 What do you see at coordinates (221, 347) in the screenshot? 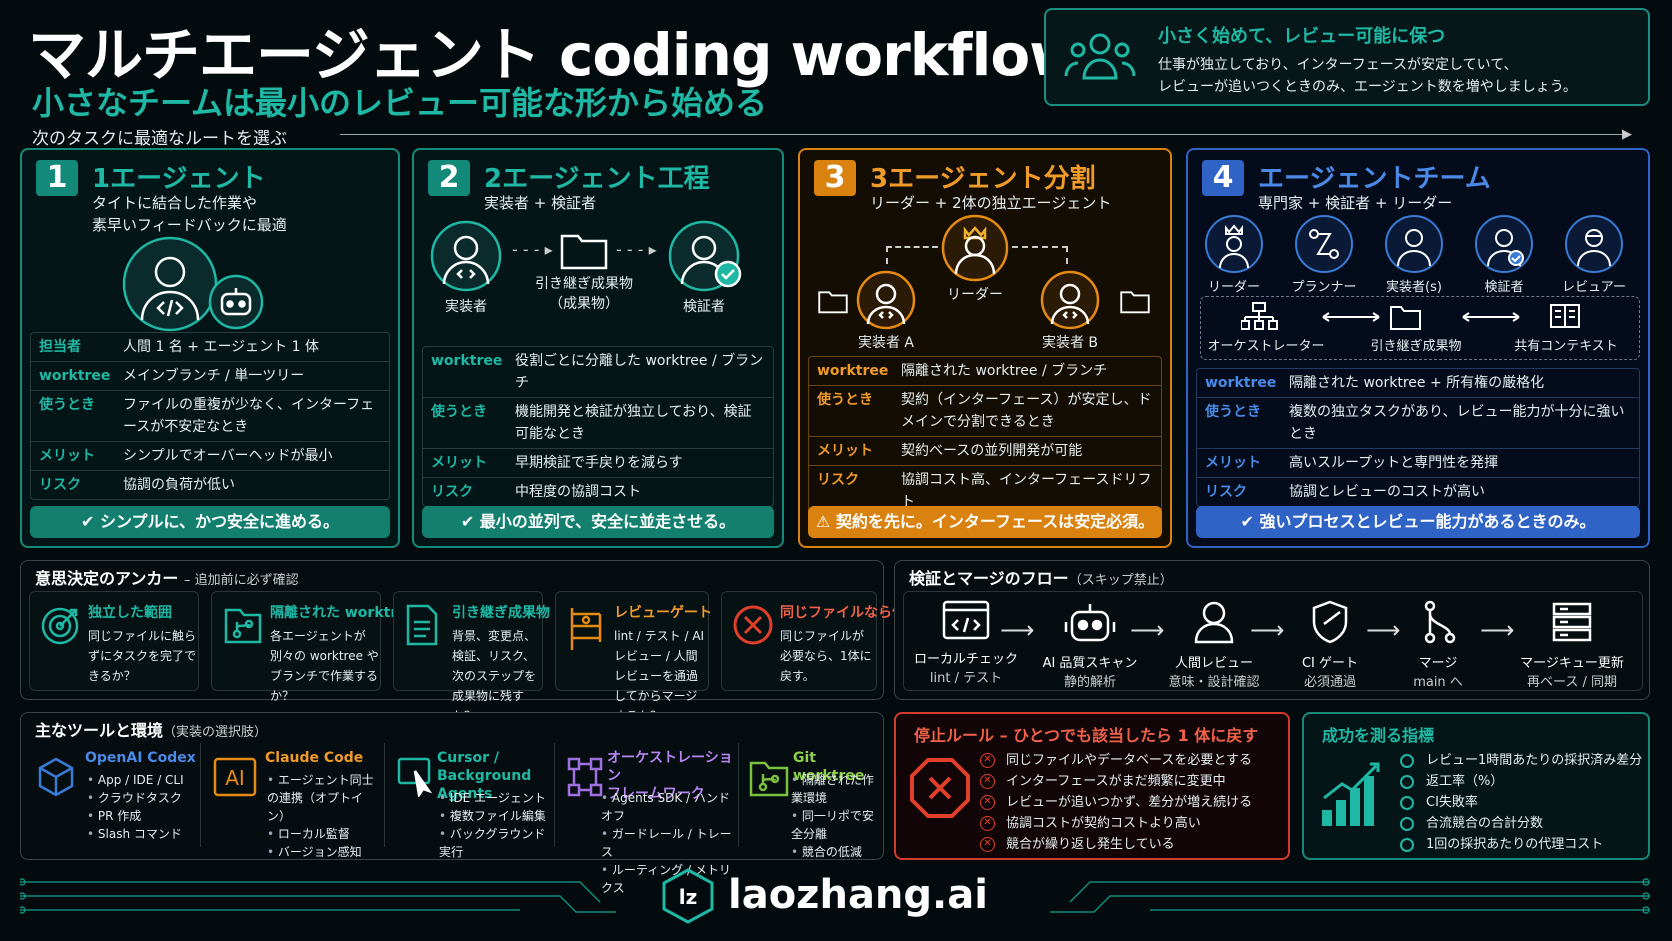
I see `row-value: 人間 1 名 + エージェント 1 体` at bounding box center [221, 347].